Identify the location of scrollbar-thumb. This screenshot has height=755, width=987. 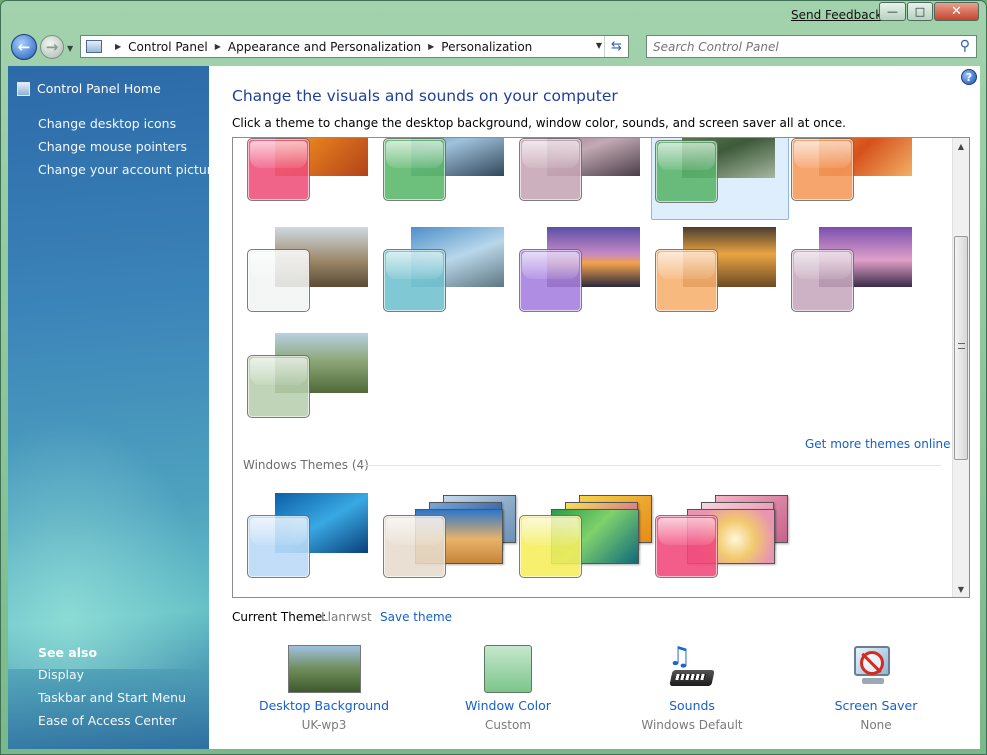
(961, 348).